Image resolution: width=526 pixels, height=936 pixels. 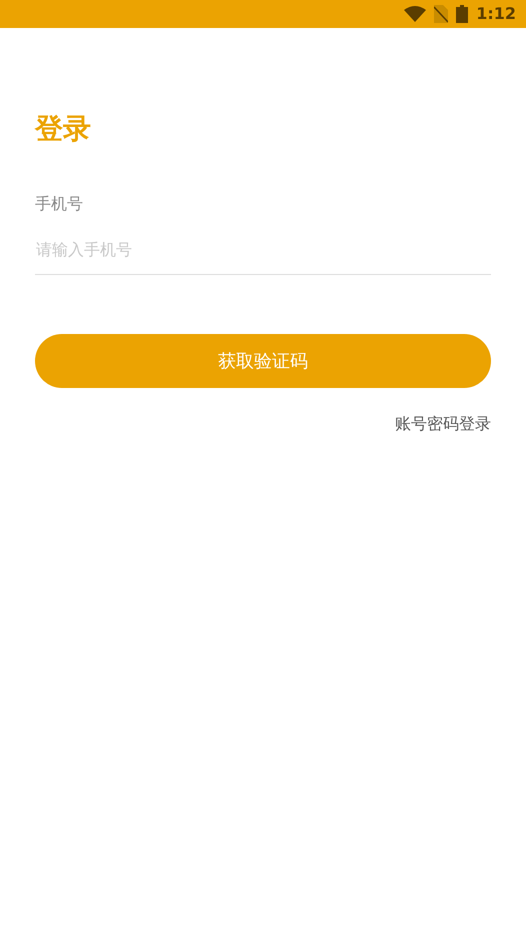 I want to click on status-time: 1:12, so click(x=496, y=14).